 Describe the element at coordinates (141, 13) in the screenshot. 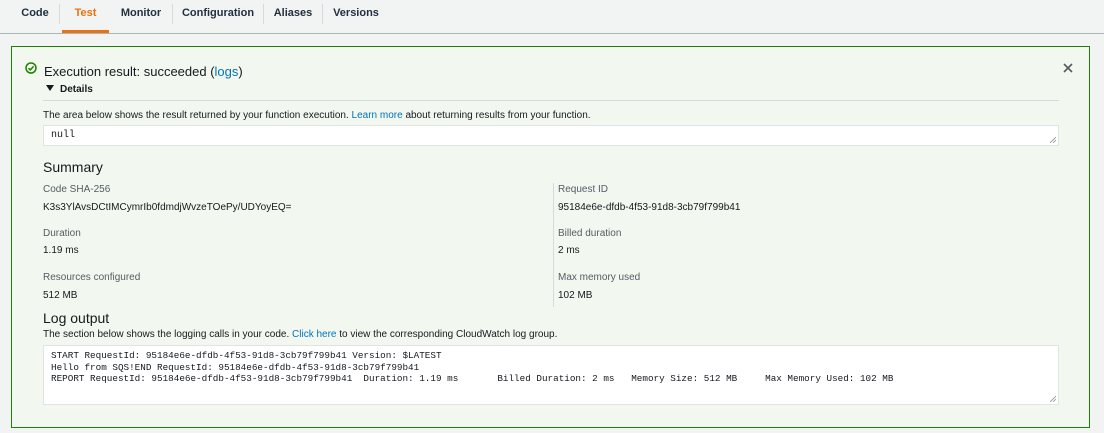

I see `tab-monitor: Monitor` at that location.